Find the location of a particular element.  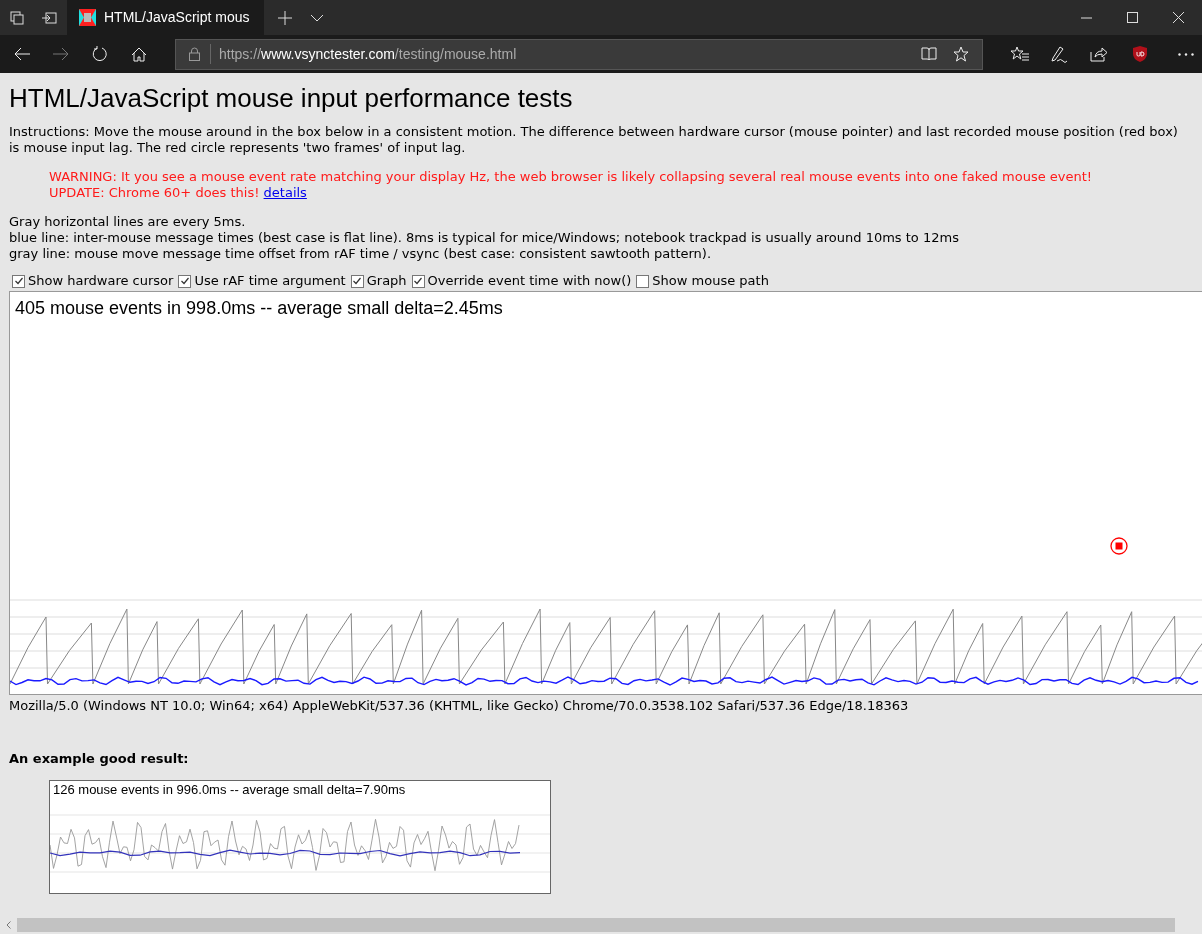

forward-arrow-icon is located at coordinates (61, 54).